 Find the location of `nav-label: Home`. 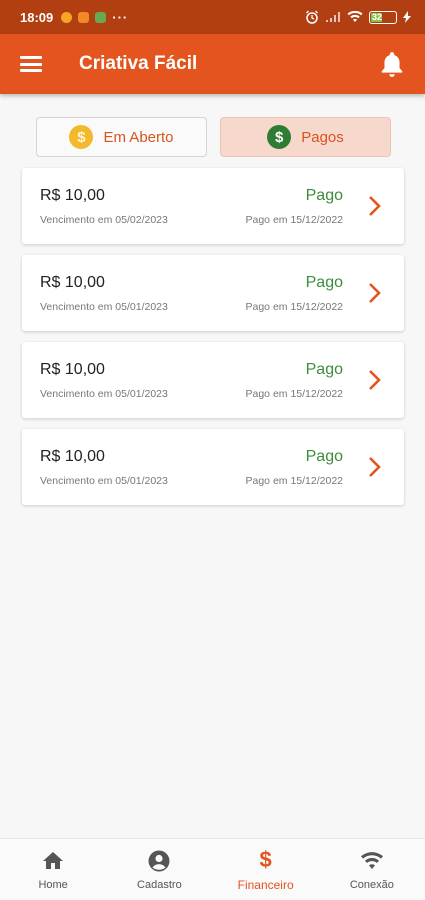

nav-label: Home is located at coordinates (53, 884).